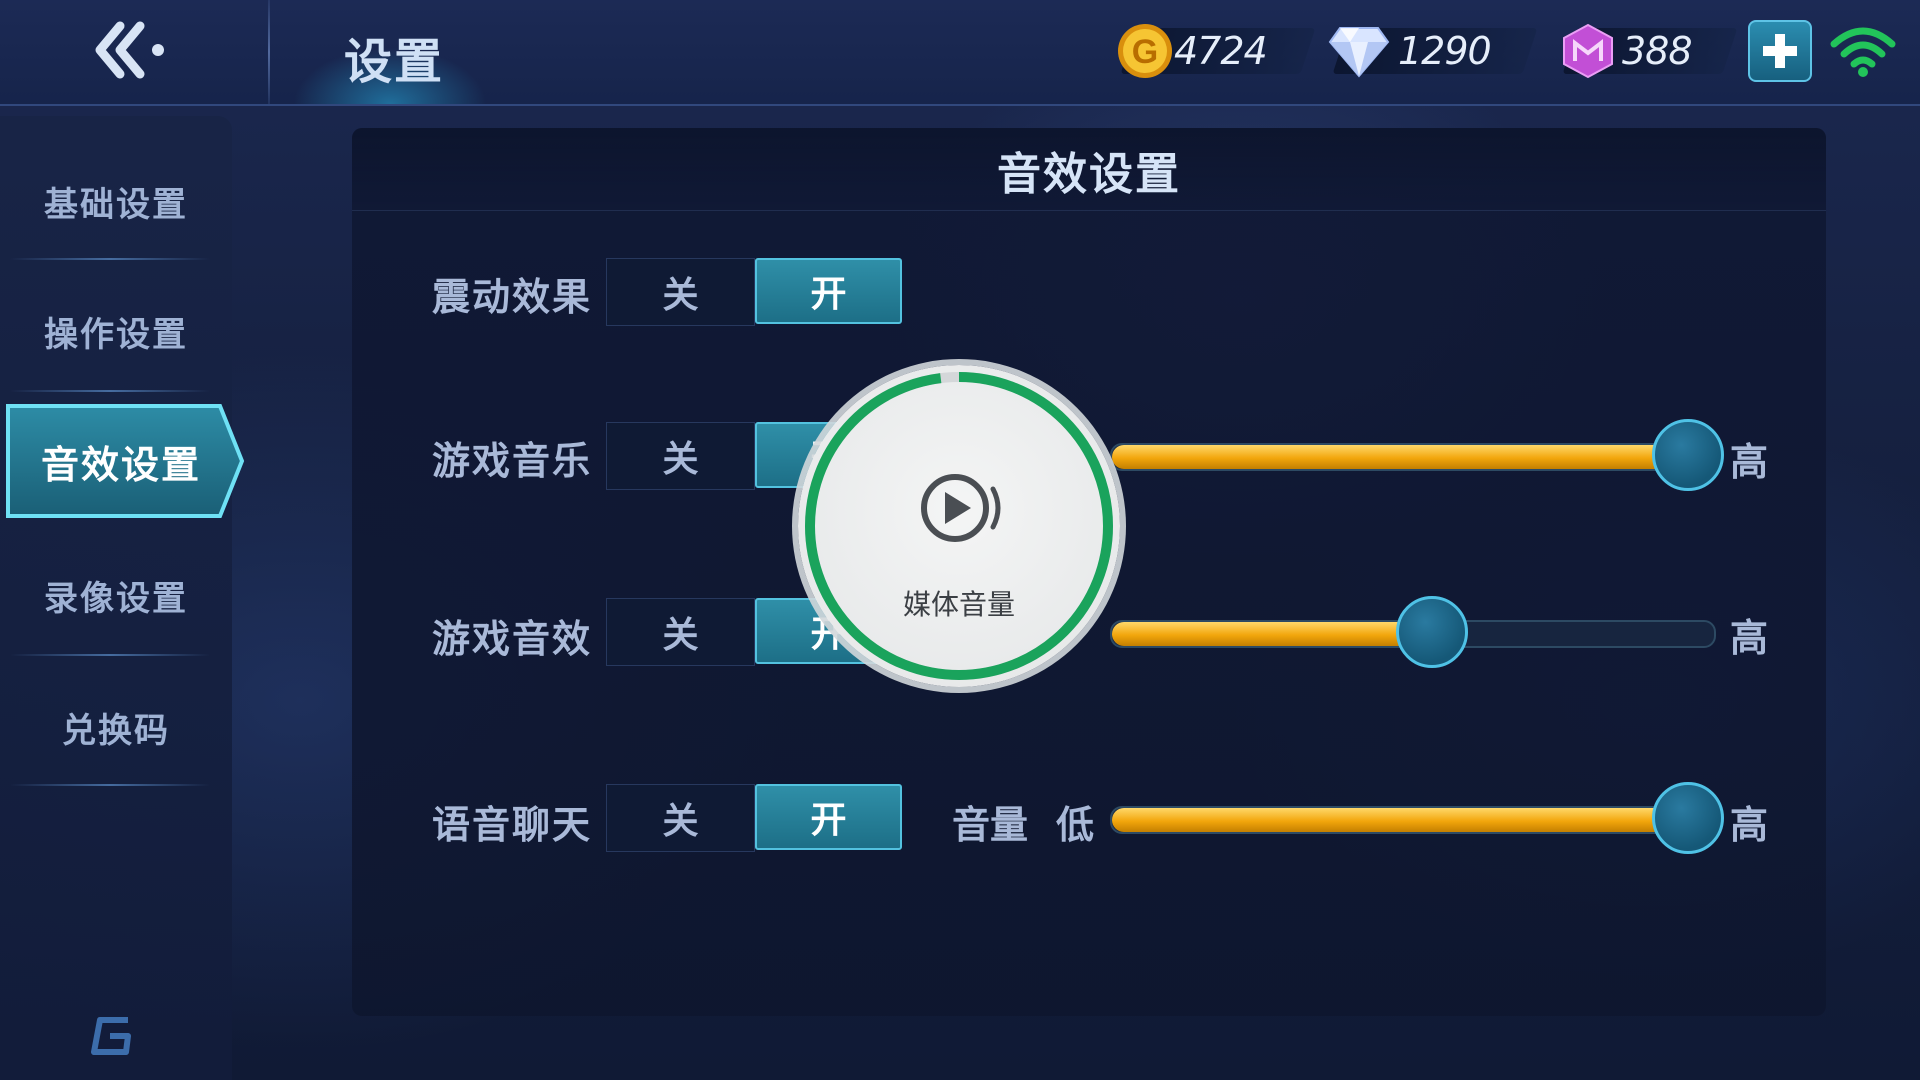 This screenshot has height=1080, width=1920. I want to click on vibration-on-button: 开, so click(828, 291).